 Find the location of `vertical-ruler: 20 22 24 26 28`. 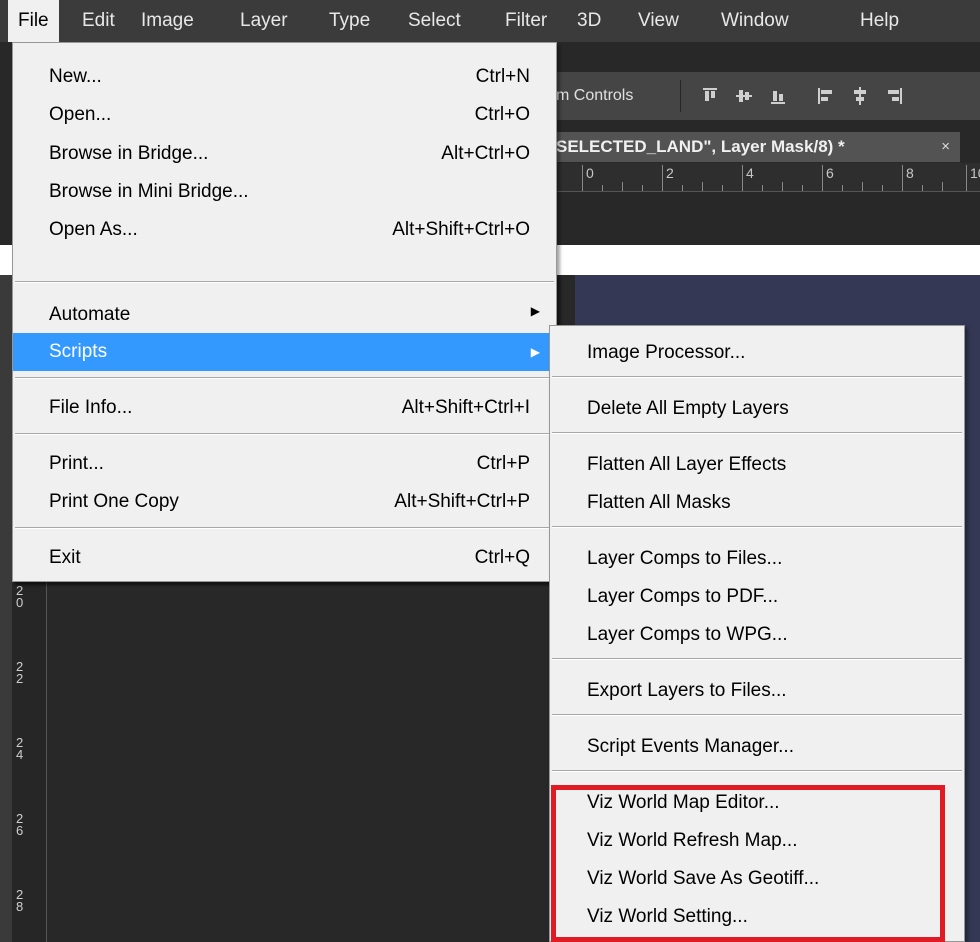

vertical-ruler: 20 22 24 26 28 is located at coordinates (29, 759).